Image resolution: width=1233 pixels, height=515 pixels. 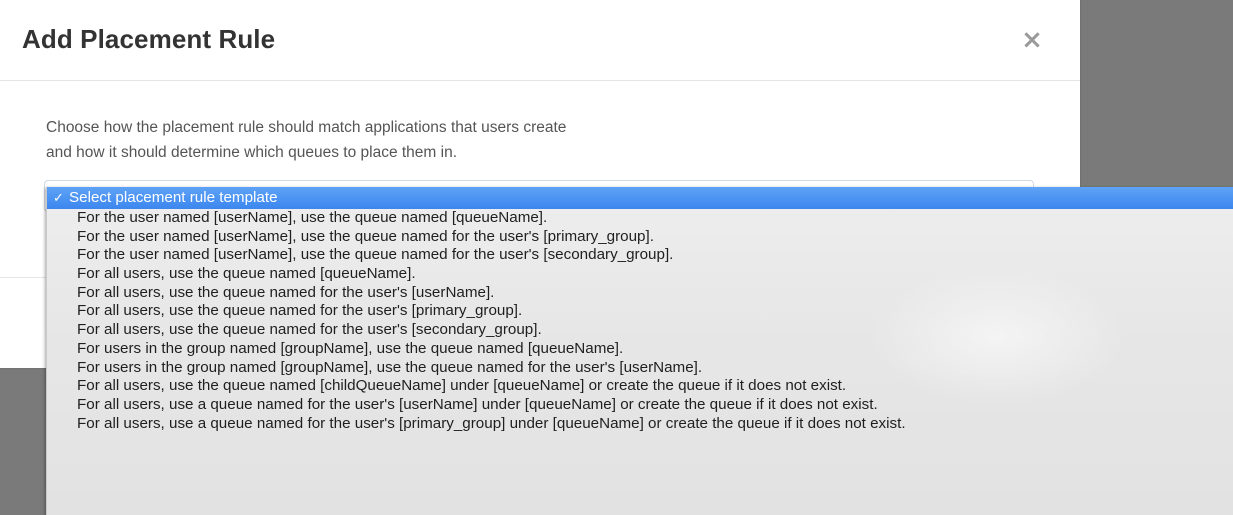 I want to click on dropdown-option-selected: ✓ Select placement rule template, so click(x=640, y=198).